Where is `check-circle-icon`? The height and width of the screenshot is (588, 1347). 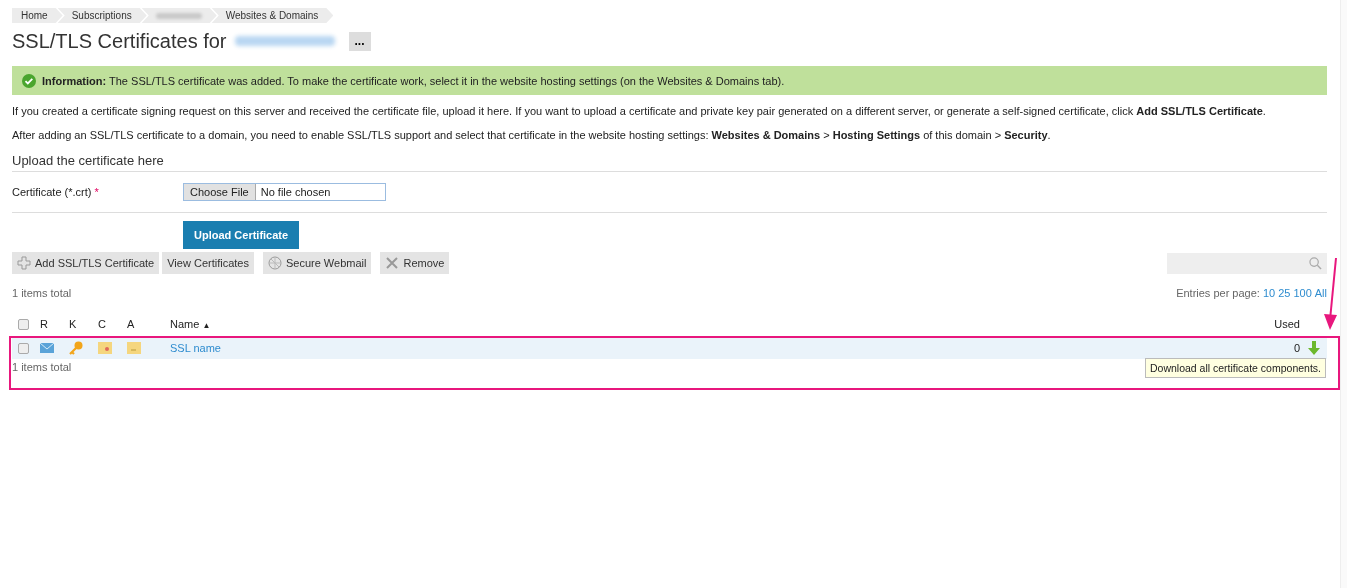
check-circle-icon is located at coordinates (29, 80).